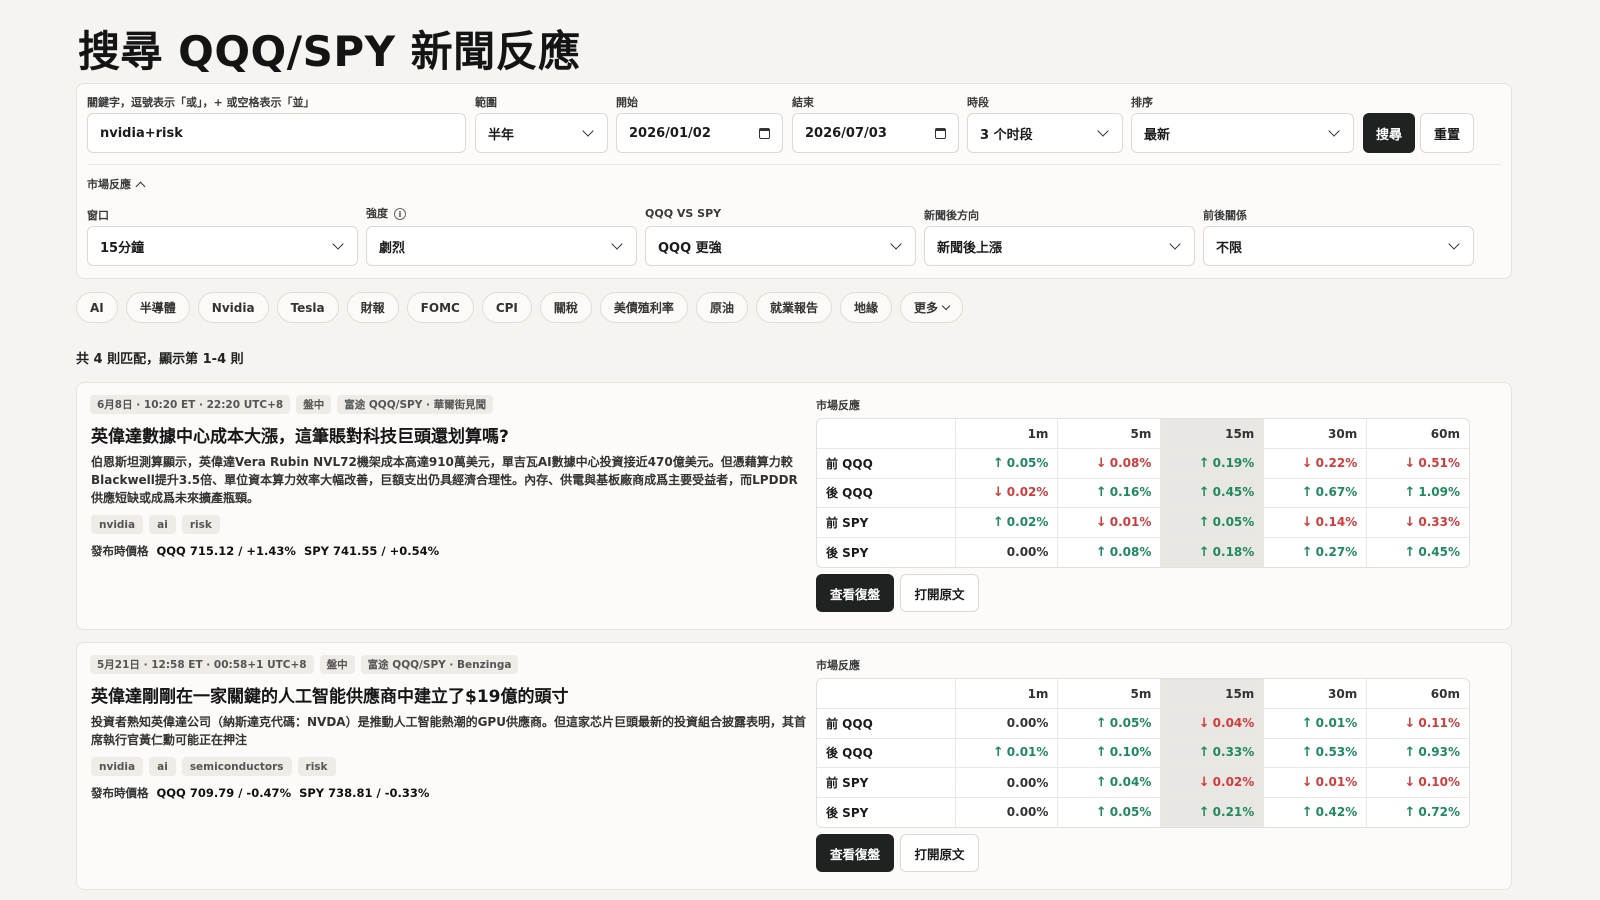 The height and width of the screenshot is (900, 1600). Describe the element at coordinates (1338, 246) in the screenshot. I see `relation-select: 不限` at that location.